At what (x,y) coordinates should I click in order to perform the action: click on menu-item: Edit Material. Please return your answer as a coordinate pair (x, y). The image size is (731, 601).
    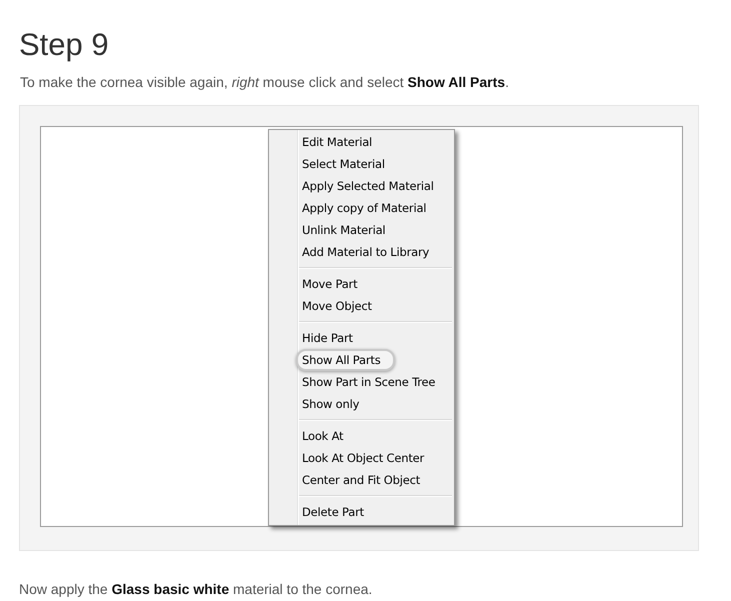
    Looking at the image, I should click on (337, 142).